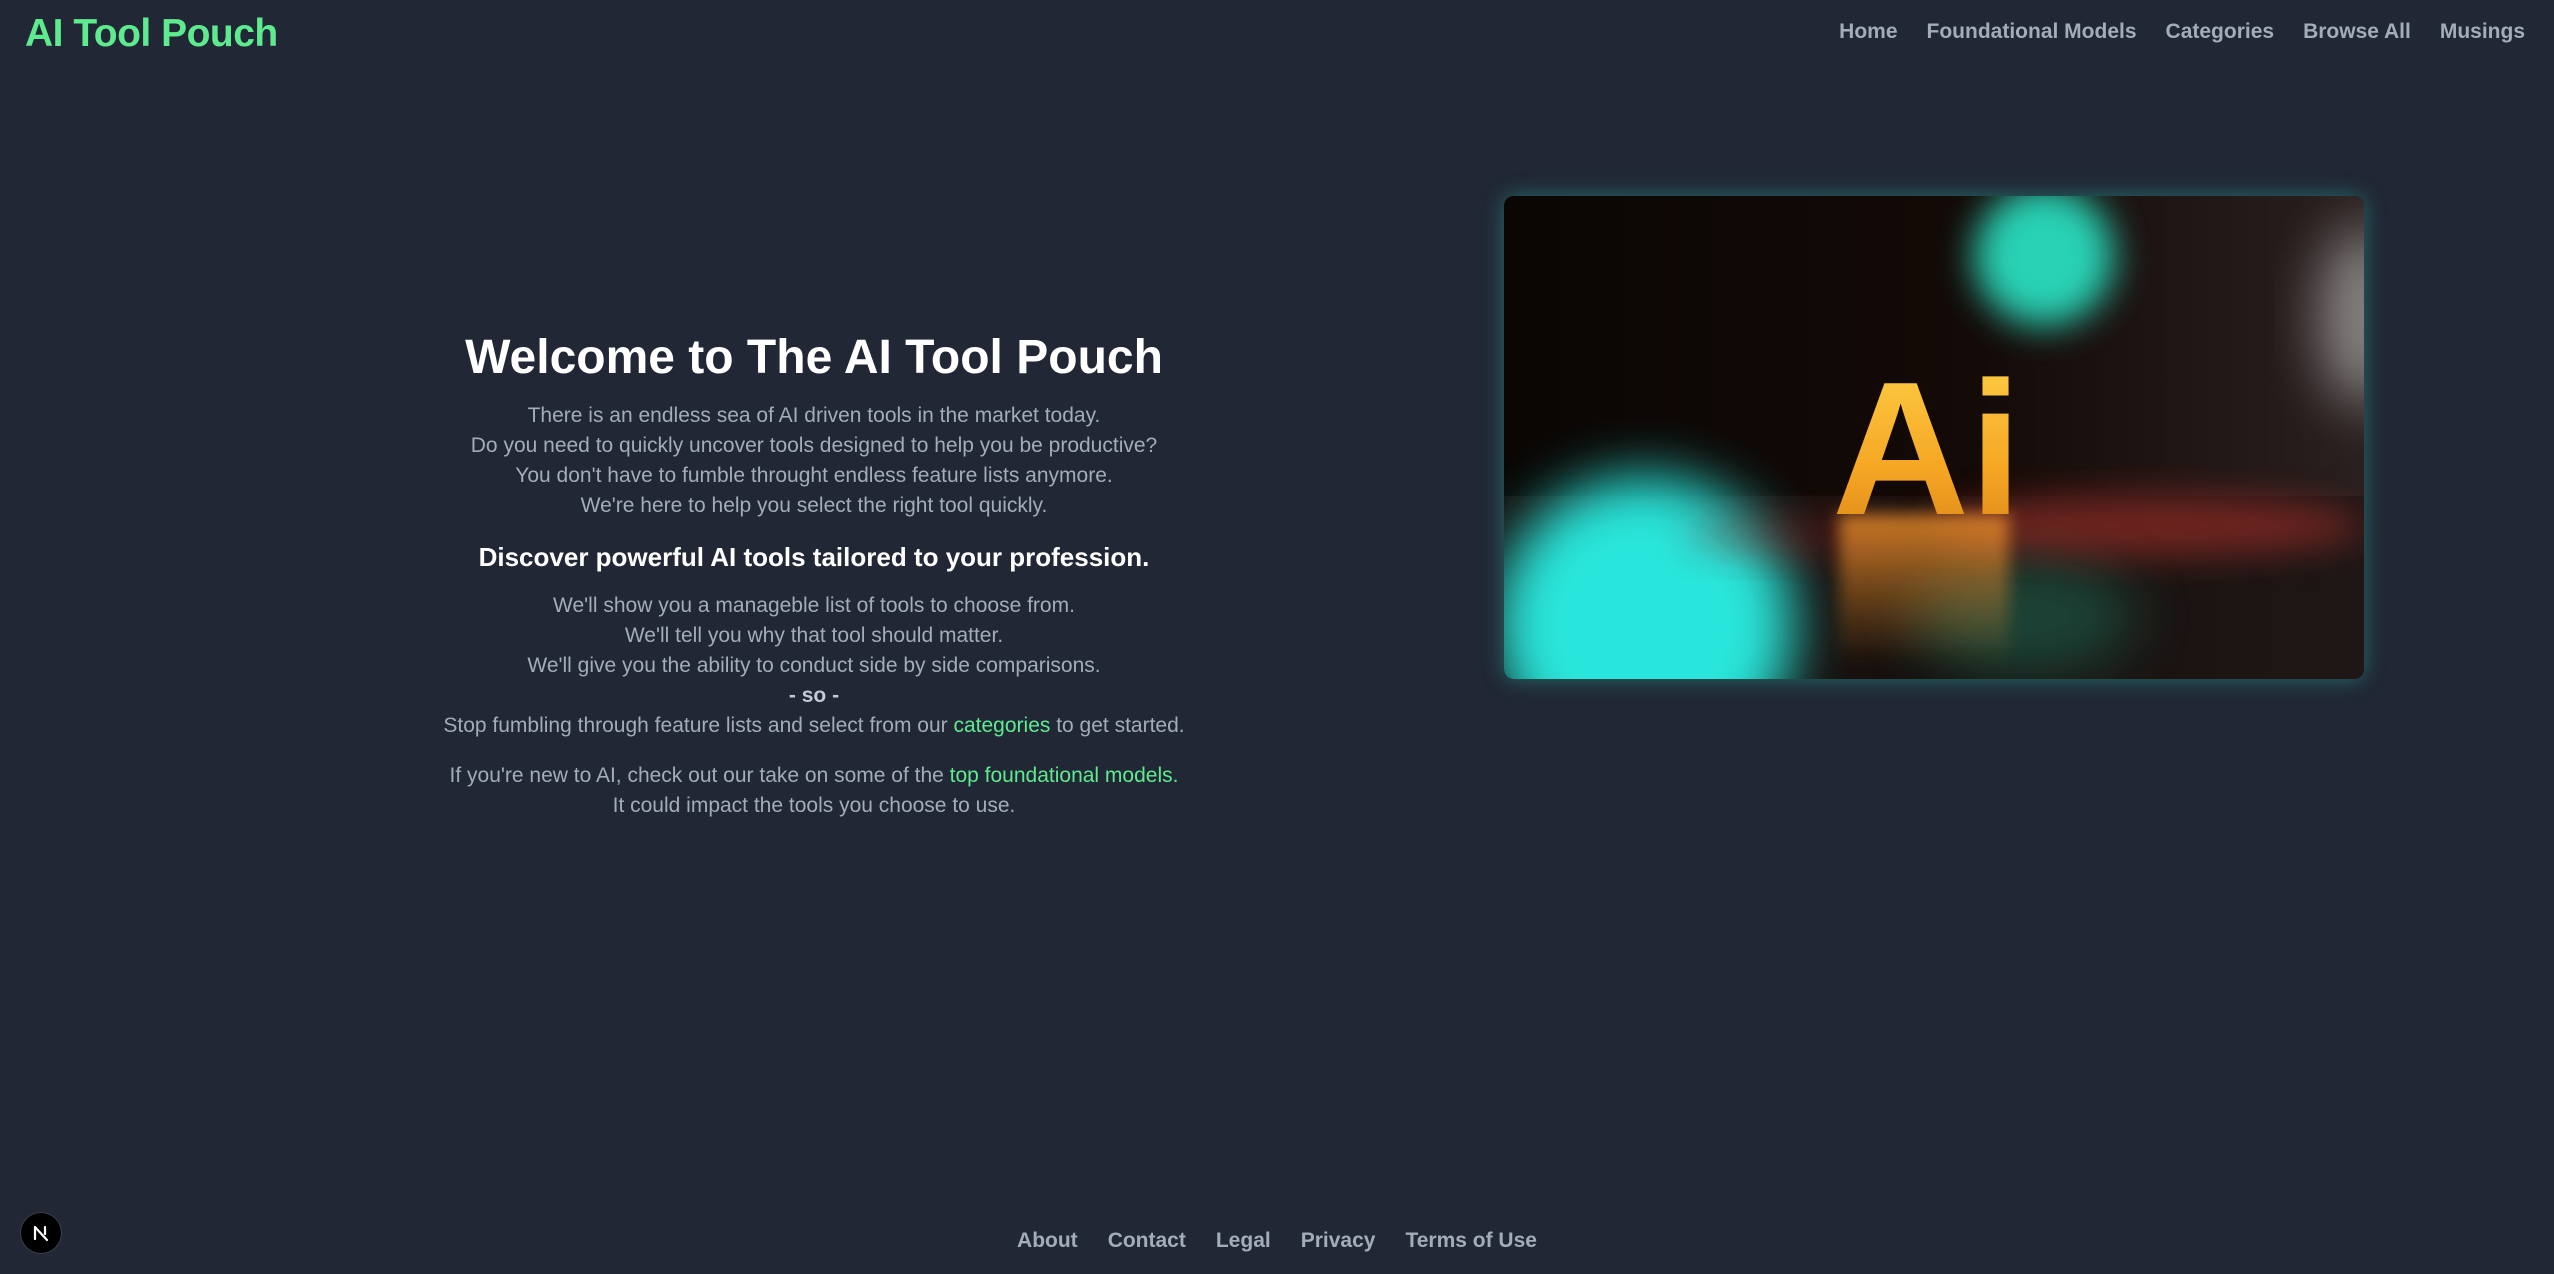  I want to click on cta-suffix: to get started., so click(1117, 725).